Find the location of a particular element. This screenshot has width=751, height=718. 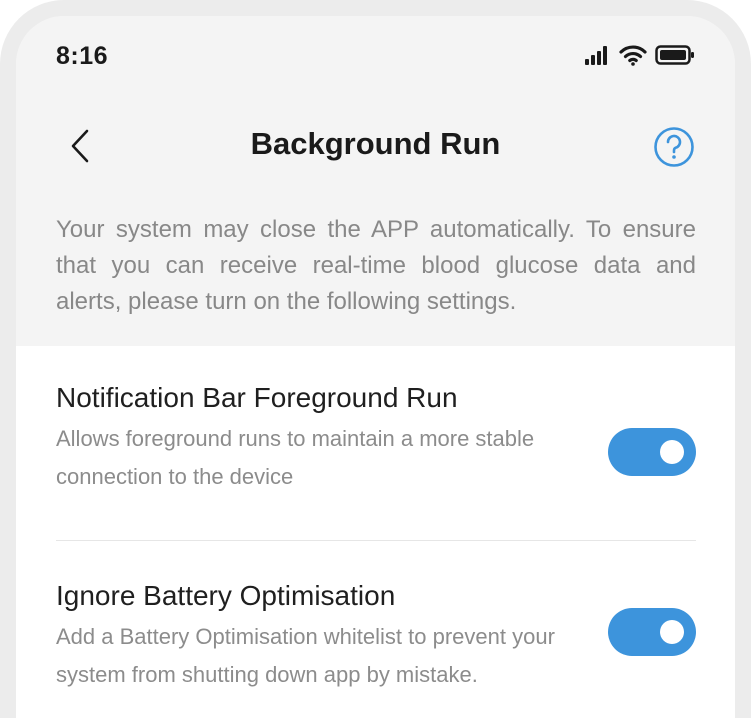

foreground-run-toggle is located at coordinates (652, 452).